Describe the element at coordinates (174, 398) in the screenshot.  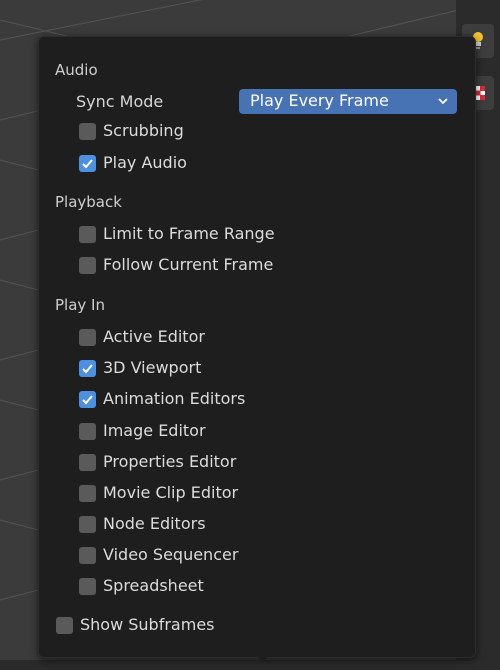
I see `play-in-label: Animation Editors` at that location.